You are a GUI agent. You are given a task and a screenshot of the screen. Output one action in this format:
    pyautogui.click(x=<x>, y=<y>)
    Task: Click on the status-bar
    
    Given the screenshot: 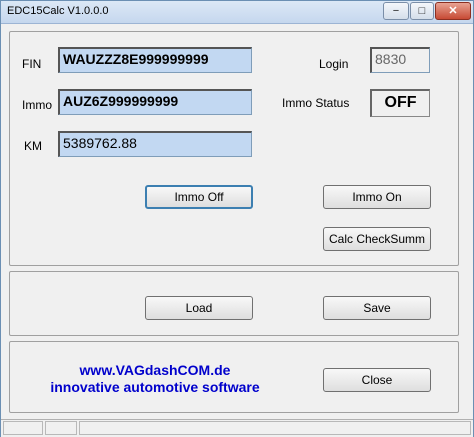 What is the action you would take?
    pyautogui.click(x=237, y=428)
    